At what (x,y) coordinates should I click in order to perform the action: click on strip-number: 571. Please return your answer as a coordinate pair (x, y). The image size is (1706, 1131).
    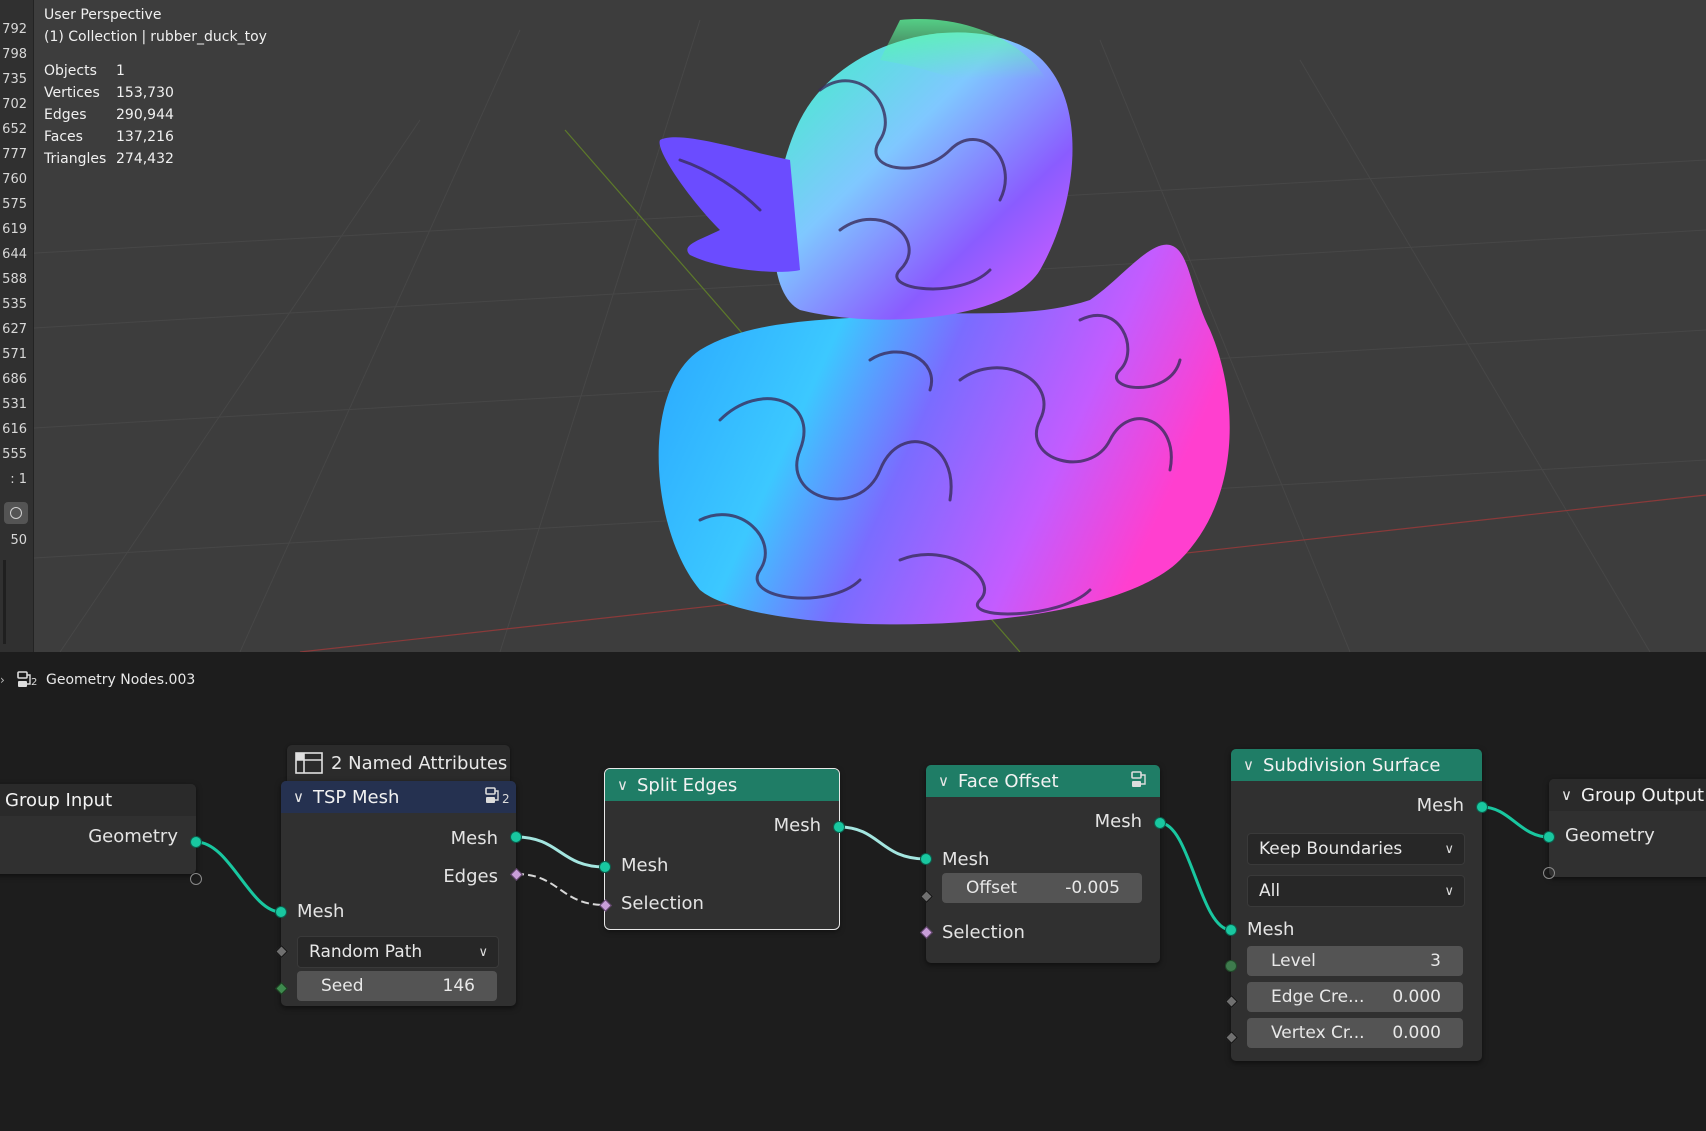
    Looking at the image, I should click on (14, 354).